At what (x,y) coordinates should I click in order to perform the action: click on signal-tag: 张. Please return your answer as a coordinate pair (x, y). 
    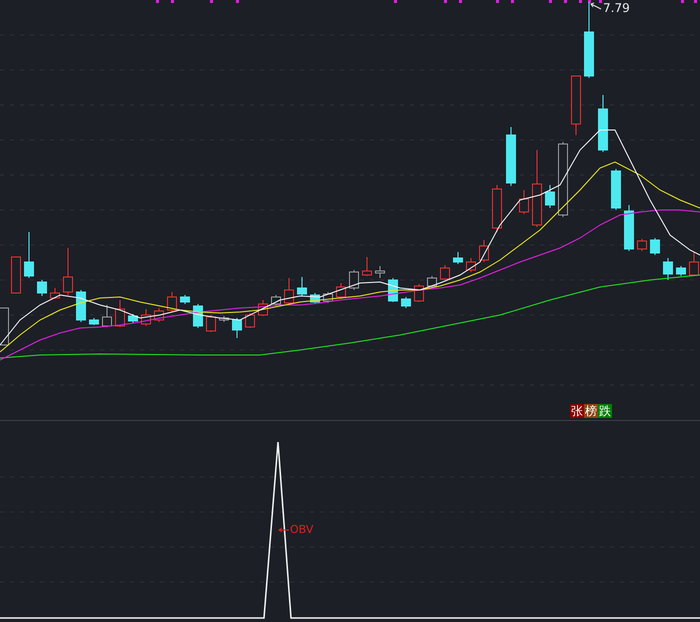
    Looking at the image, I should click on (577, 411).